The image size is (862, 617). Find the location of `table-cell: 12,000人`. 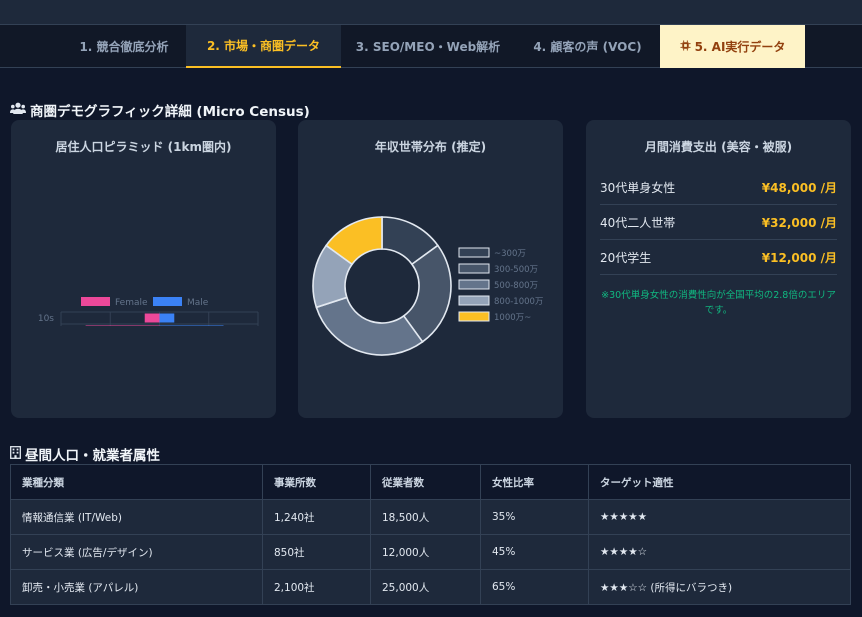

table-cell: 12,000人 is located at coordinates (425, 552).